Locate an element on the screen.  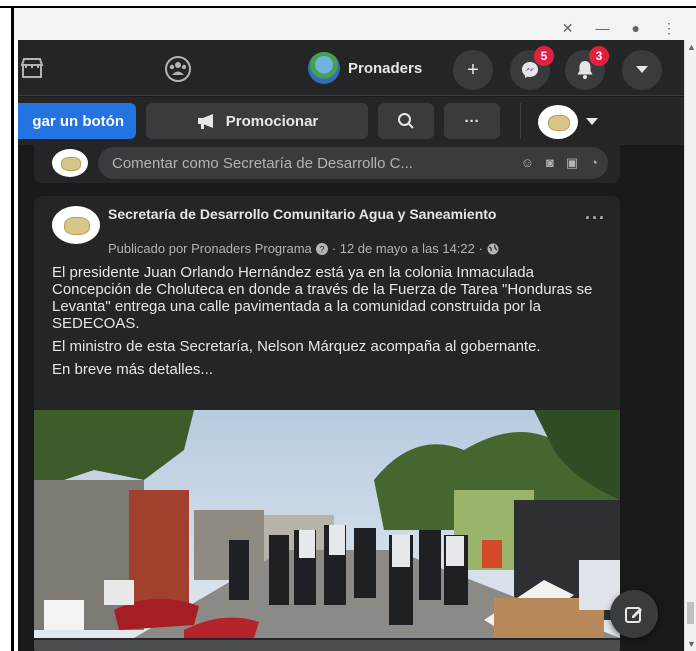
scroll-up-arrow-icon: ▲ is located at coordinates (691, 47).